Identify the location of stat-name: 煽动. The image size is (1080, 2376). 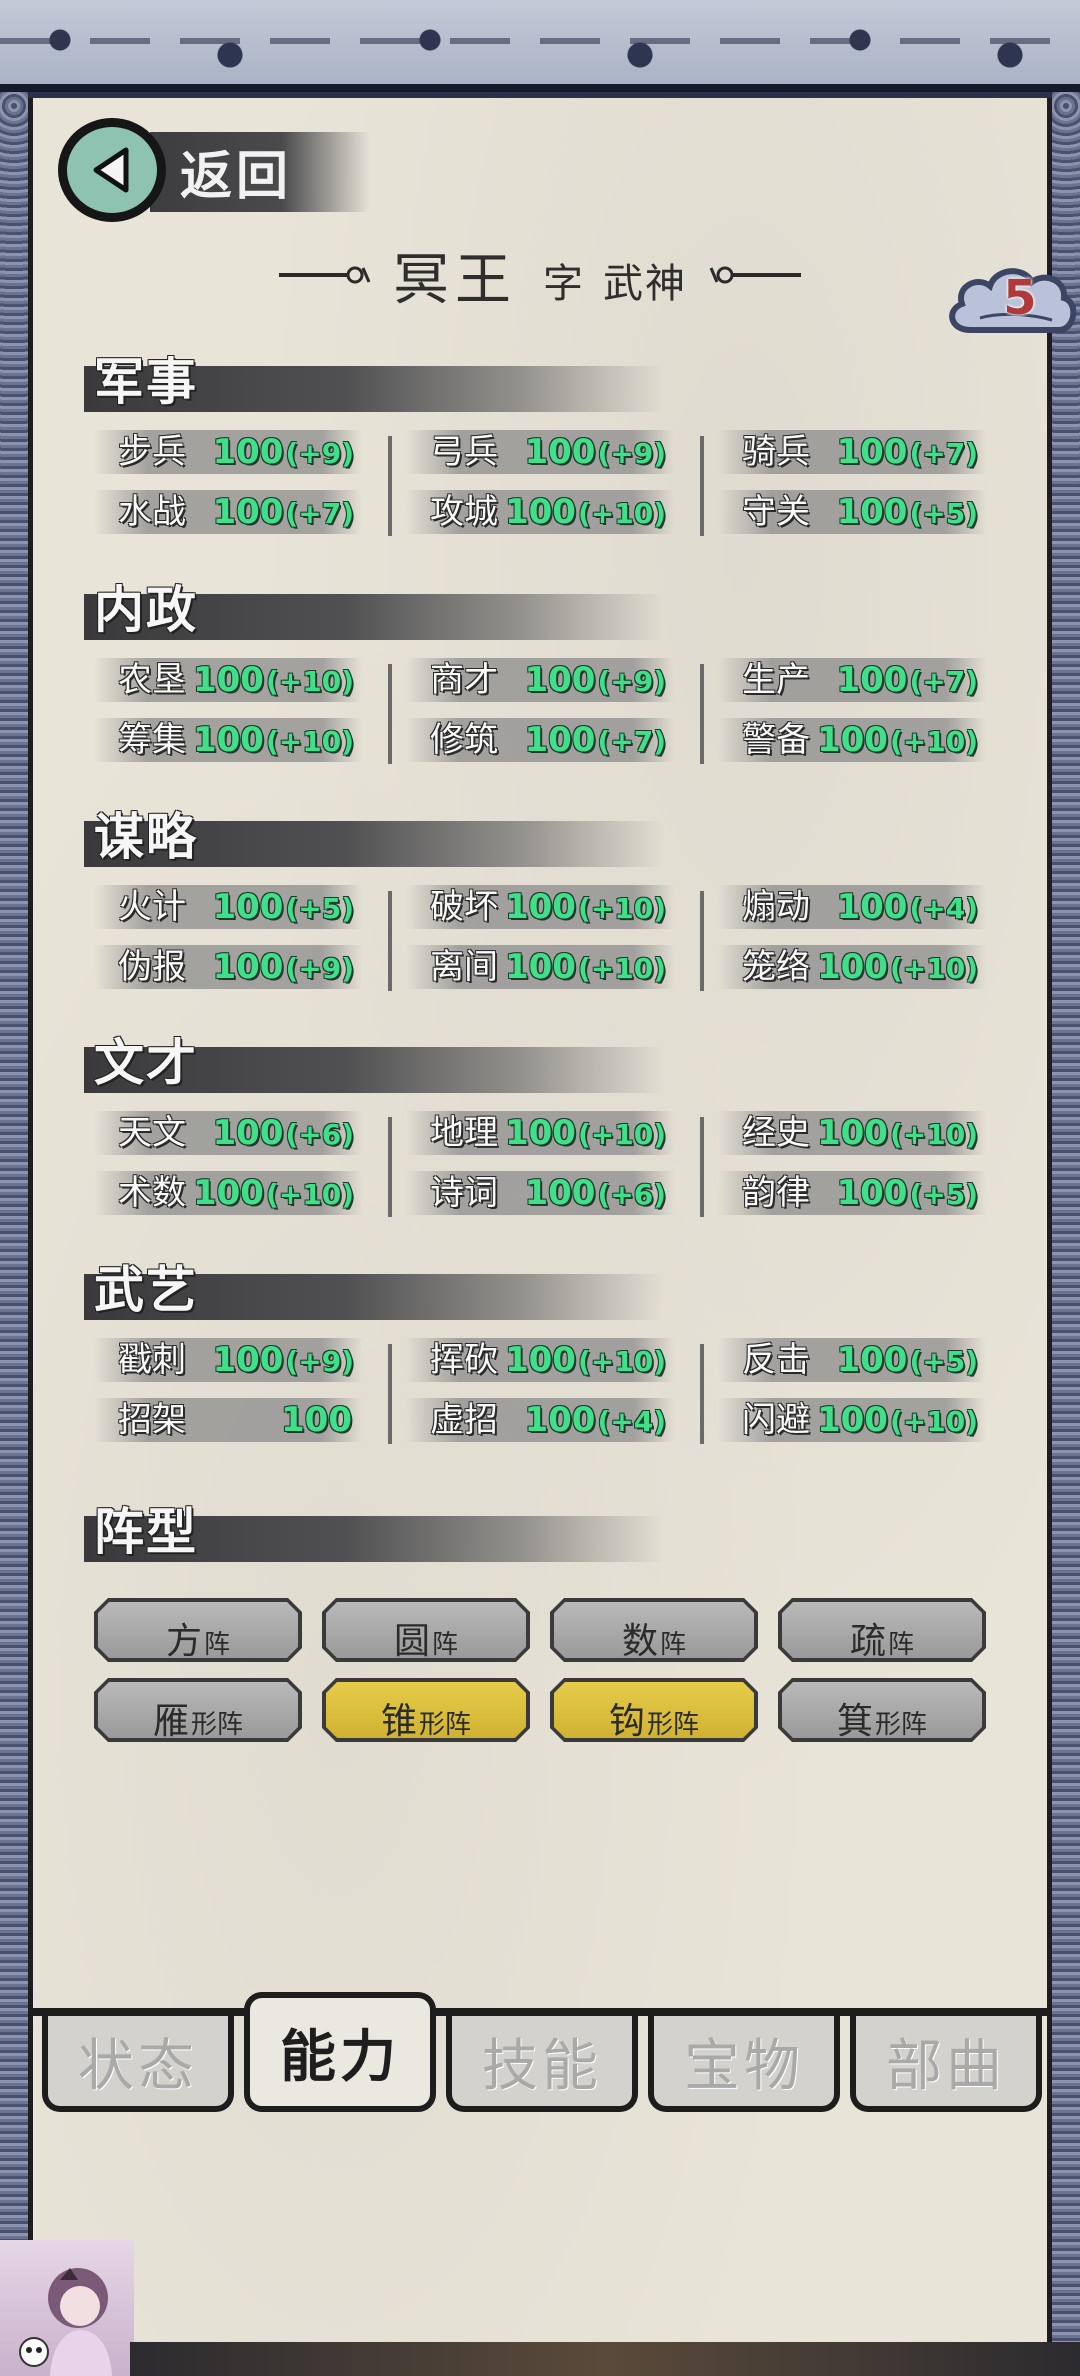
(776, 907).